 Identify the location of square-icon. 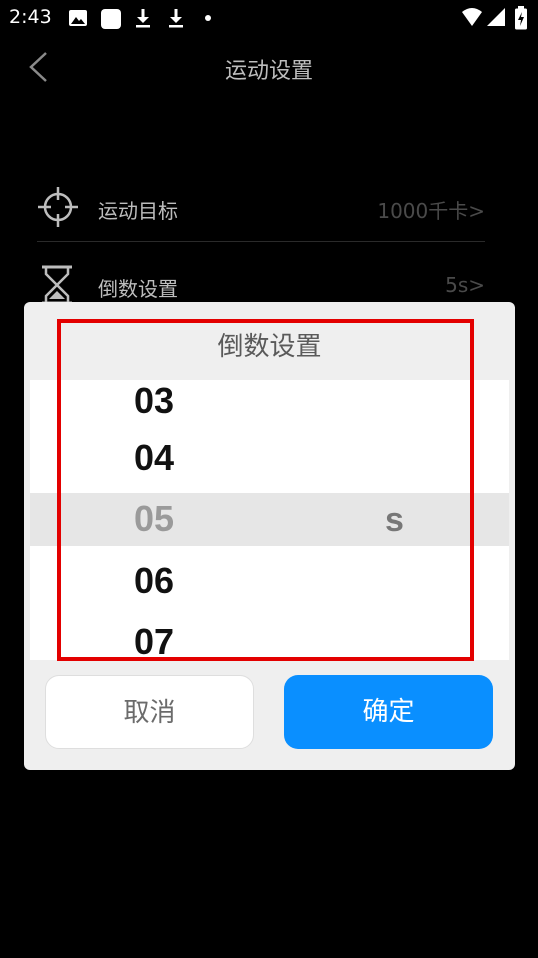
(111, 19).